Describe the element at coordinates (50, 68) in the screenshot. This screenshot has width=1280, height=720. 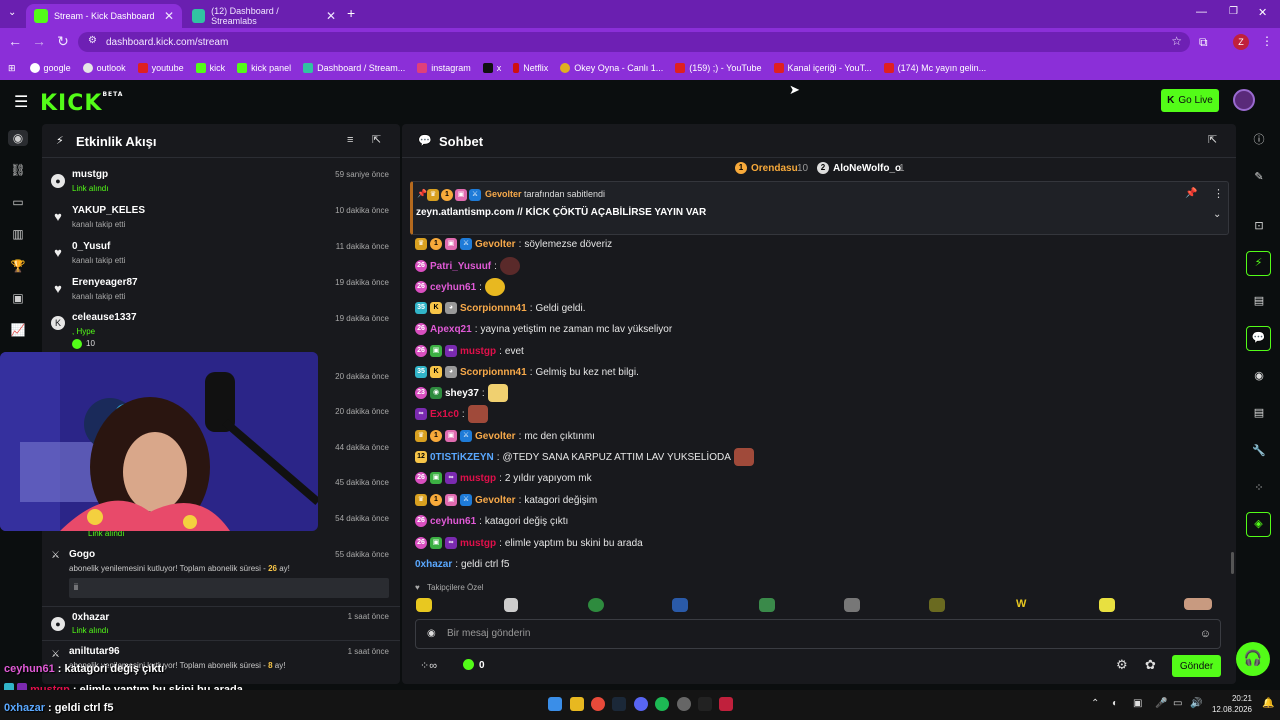
I see `bookmark-google: google` at that location.